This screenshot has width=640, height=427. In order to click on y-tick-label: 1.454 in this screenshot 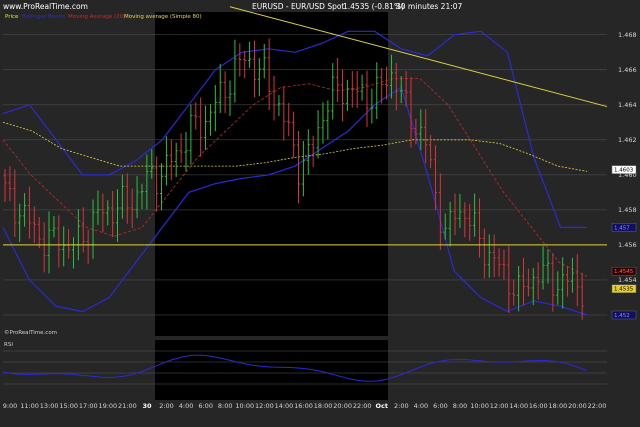, I will do `click(627, 280)`.